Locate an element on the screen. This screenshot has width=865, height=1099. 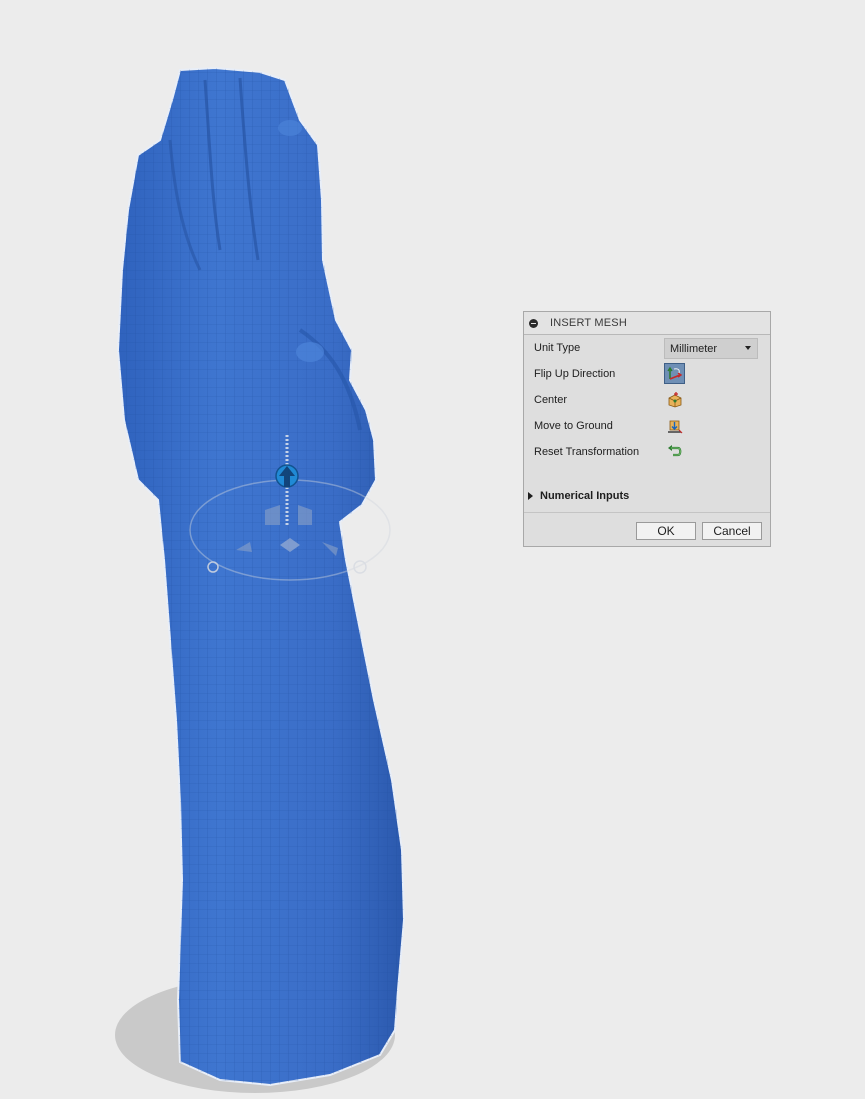
numerical-inputs-toggle: Numerical Inputs is located at coordinates (578, 496).